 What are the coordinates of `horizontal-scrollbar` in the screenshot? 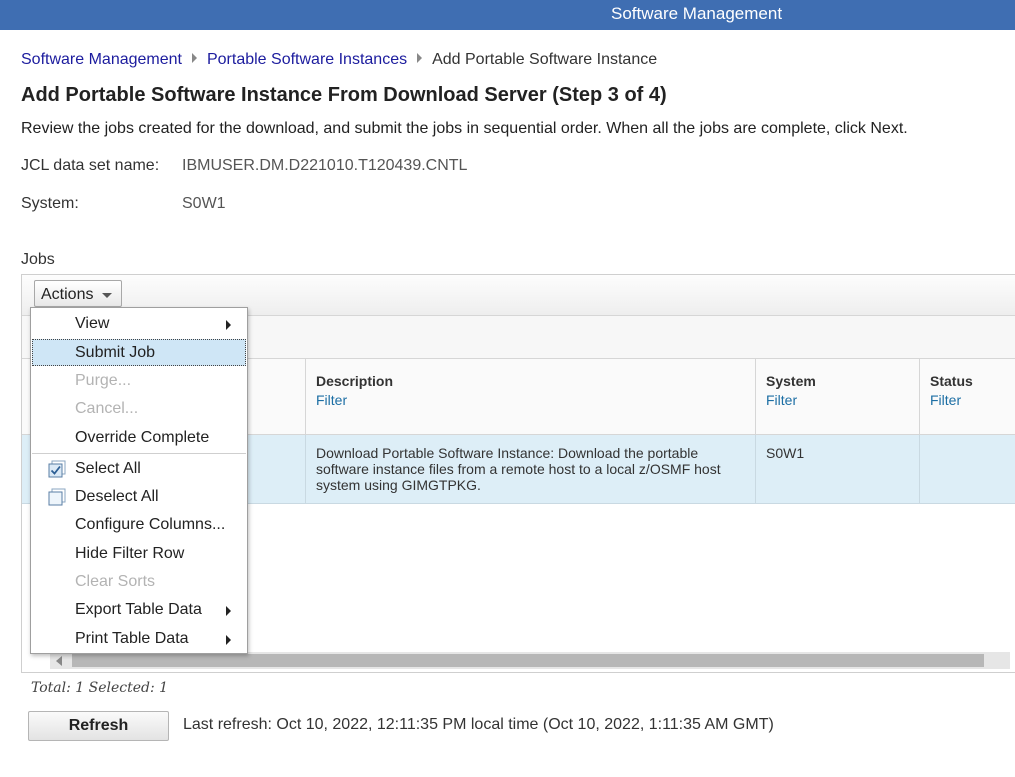 It's located at (530, 660).